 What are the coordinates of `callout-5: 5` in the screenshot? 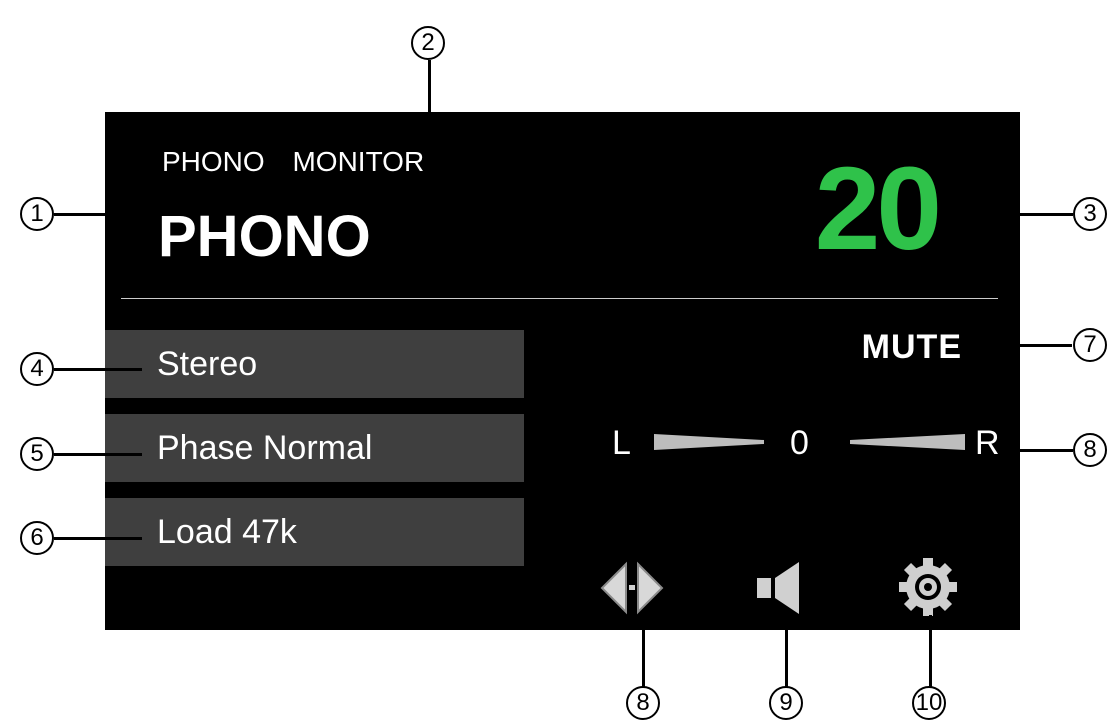 It's located at (37, 454).